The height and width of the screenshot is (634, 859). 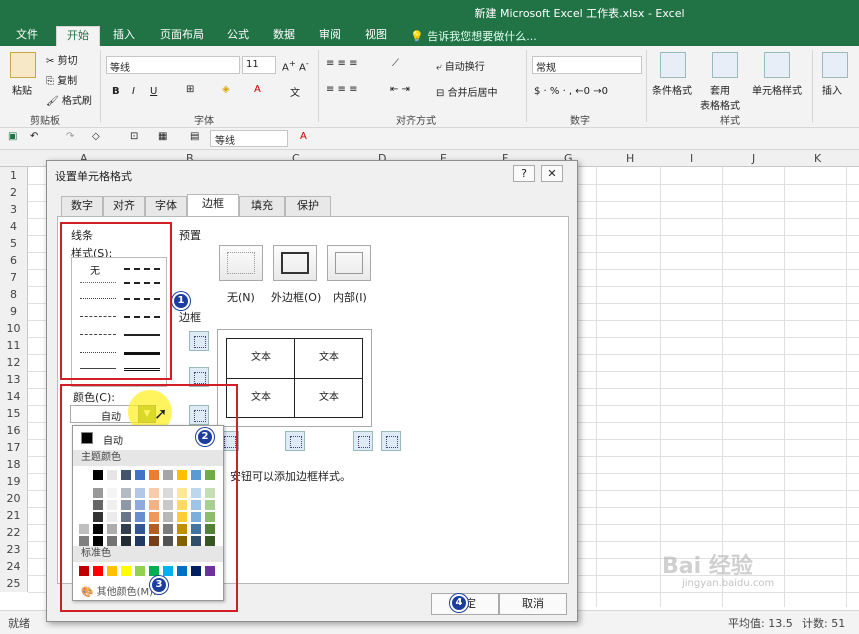 I want to click on font-name-select: 等线, so click(x=173, y=65).